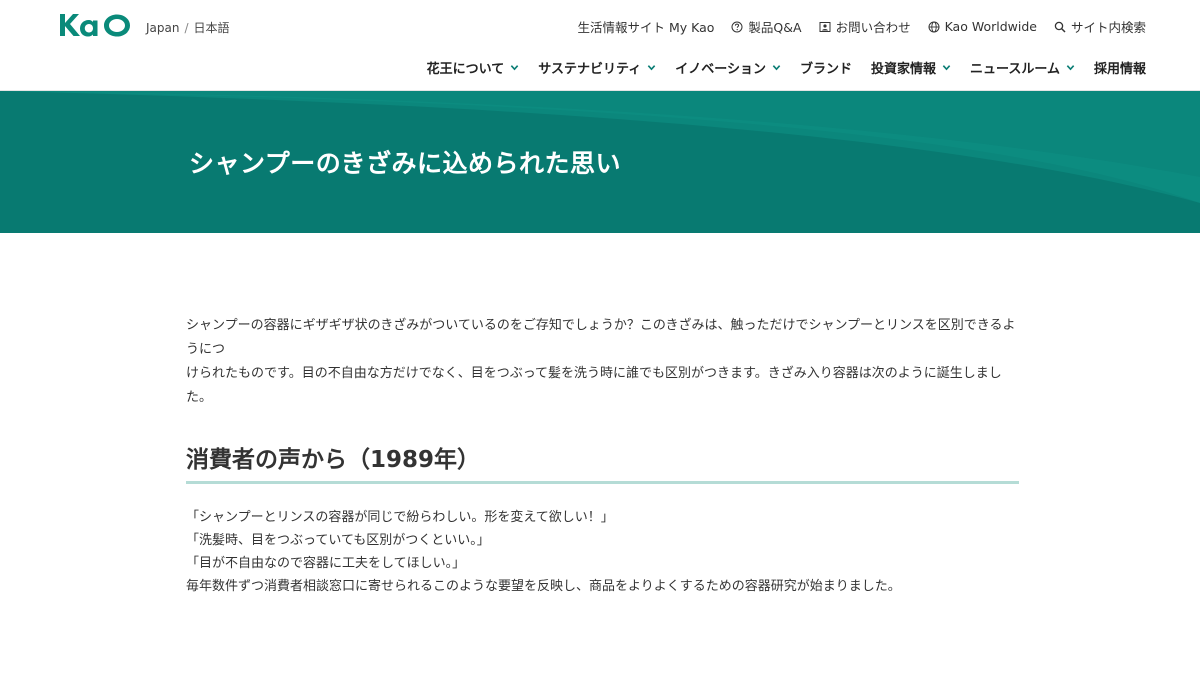 Image resolution: width=1200 pixels, height=673 pixels. What do you see at coordinates (405, 163) in the screenshot?
I see `page-title: シャンプーのきざみに込められた思い` at bounding box center [405, 163].